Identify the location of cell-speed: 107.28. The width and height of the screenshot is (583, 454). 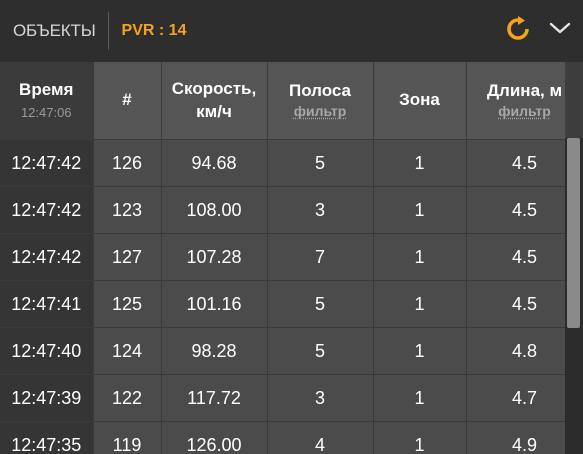
(214, 257).